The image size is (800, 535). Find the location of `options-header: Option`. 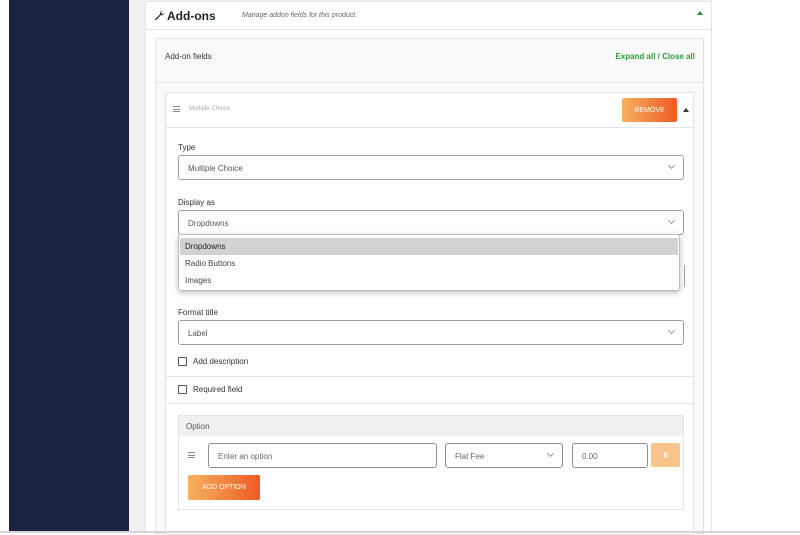

options-header: Option is located at coordinates (431, 426).